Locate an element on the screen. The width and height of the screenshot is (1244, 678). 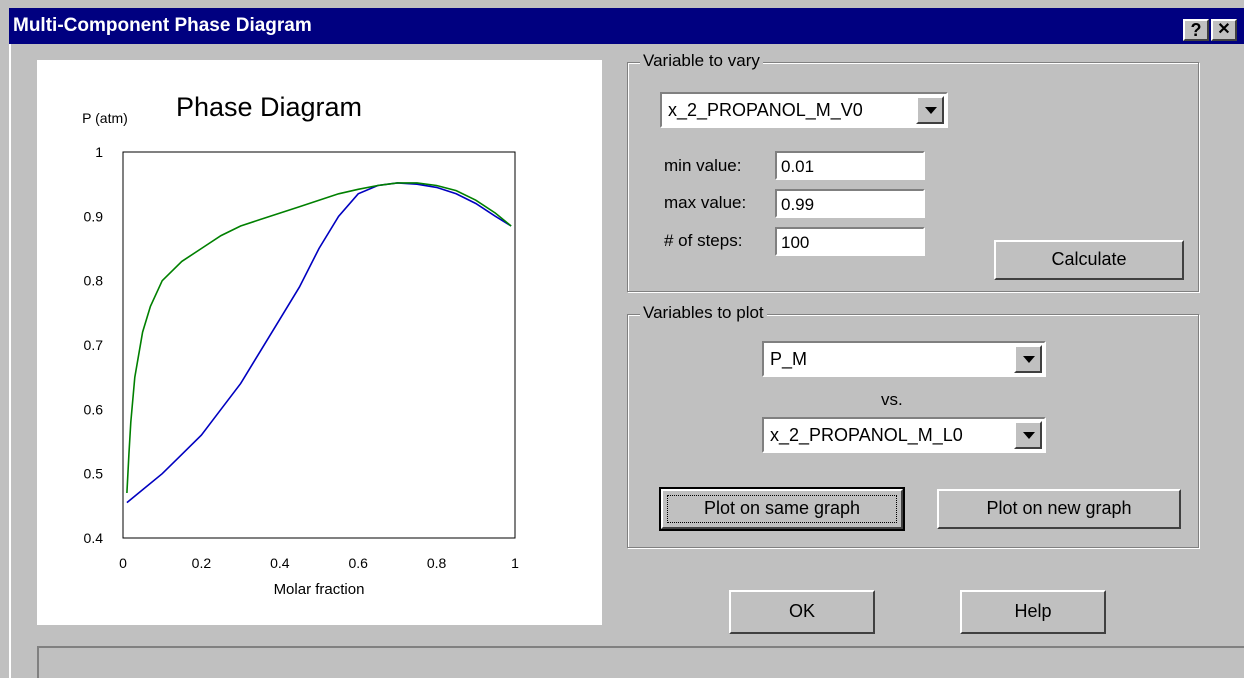
focus-rect is located at coordinates (782, 509).